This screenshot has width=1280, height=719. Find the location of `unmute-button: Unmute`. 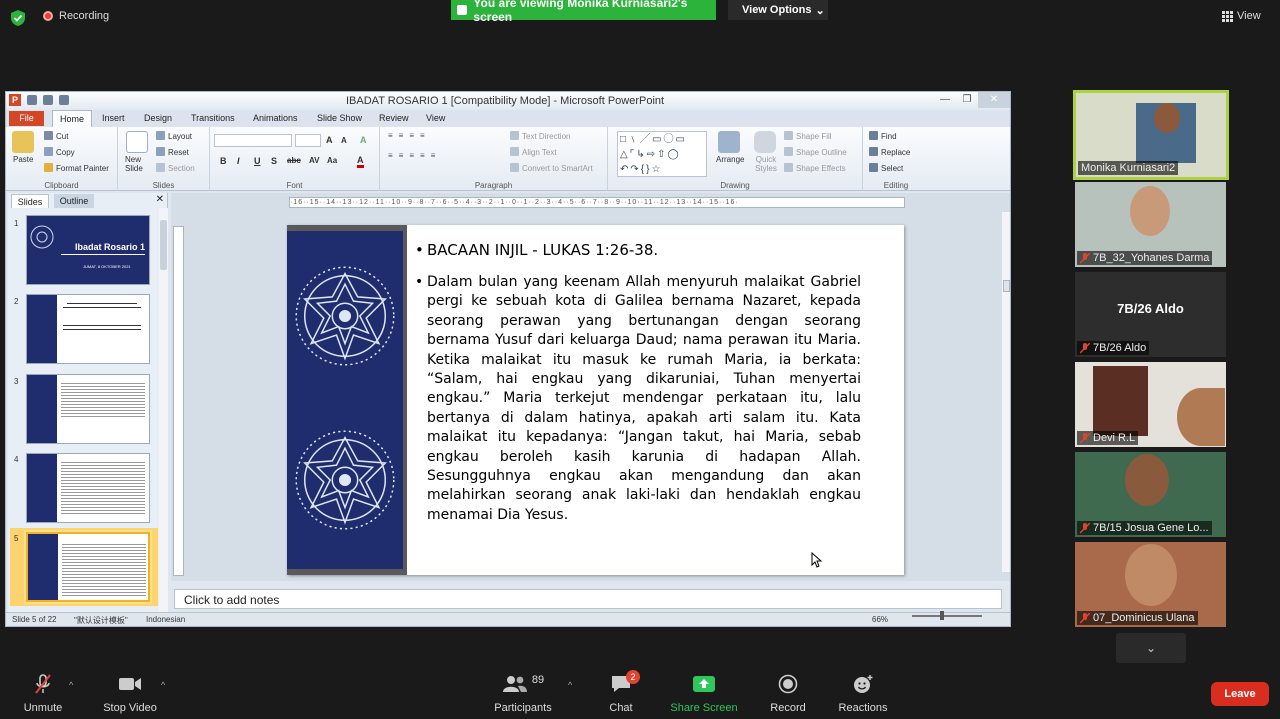

unmute-button: Unmute is located at coordinates (43, 694).